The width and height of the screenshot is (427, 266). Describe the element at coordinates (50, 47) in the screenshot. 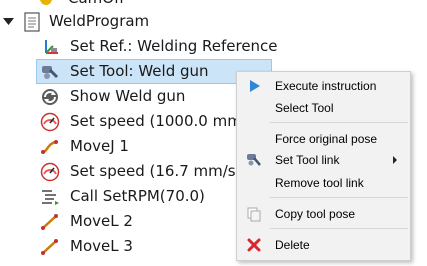

I see `reference-frame-icon` at that location.